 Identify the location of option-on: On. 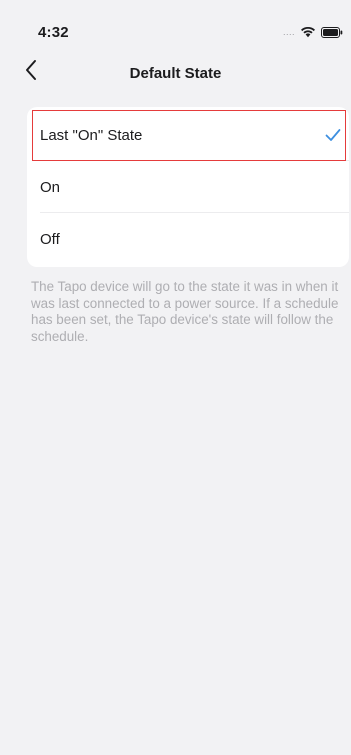
(188, 187).